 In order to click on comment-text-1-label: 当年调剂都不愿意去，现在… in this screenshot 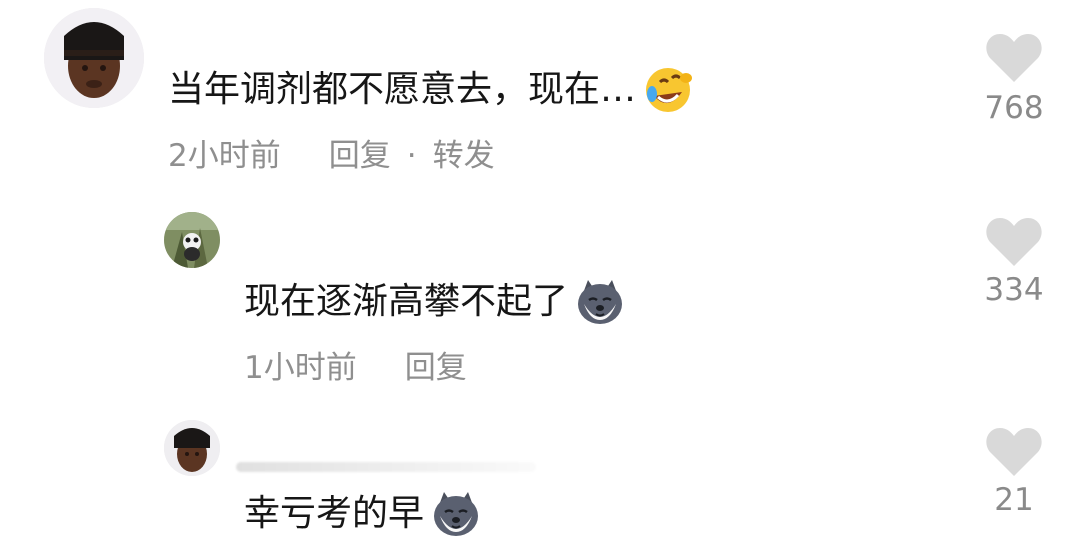, I will do `click(402, 89)`.